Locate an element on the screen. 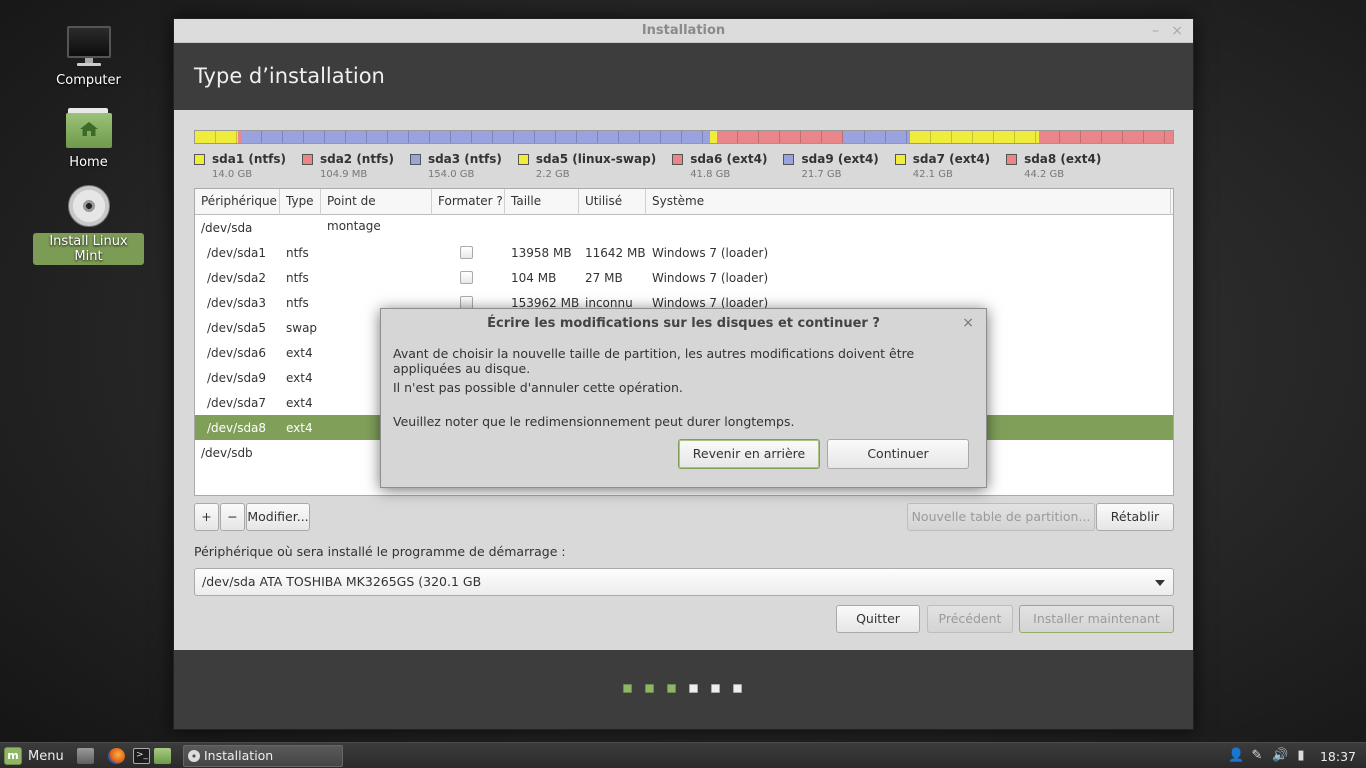  column-header: Point de montage is located at coordinates (376, 211).